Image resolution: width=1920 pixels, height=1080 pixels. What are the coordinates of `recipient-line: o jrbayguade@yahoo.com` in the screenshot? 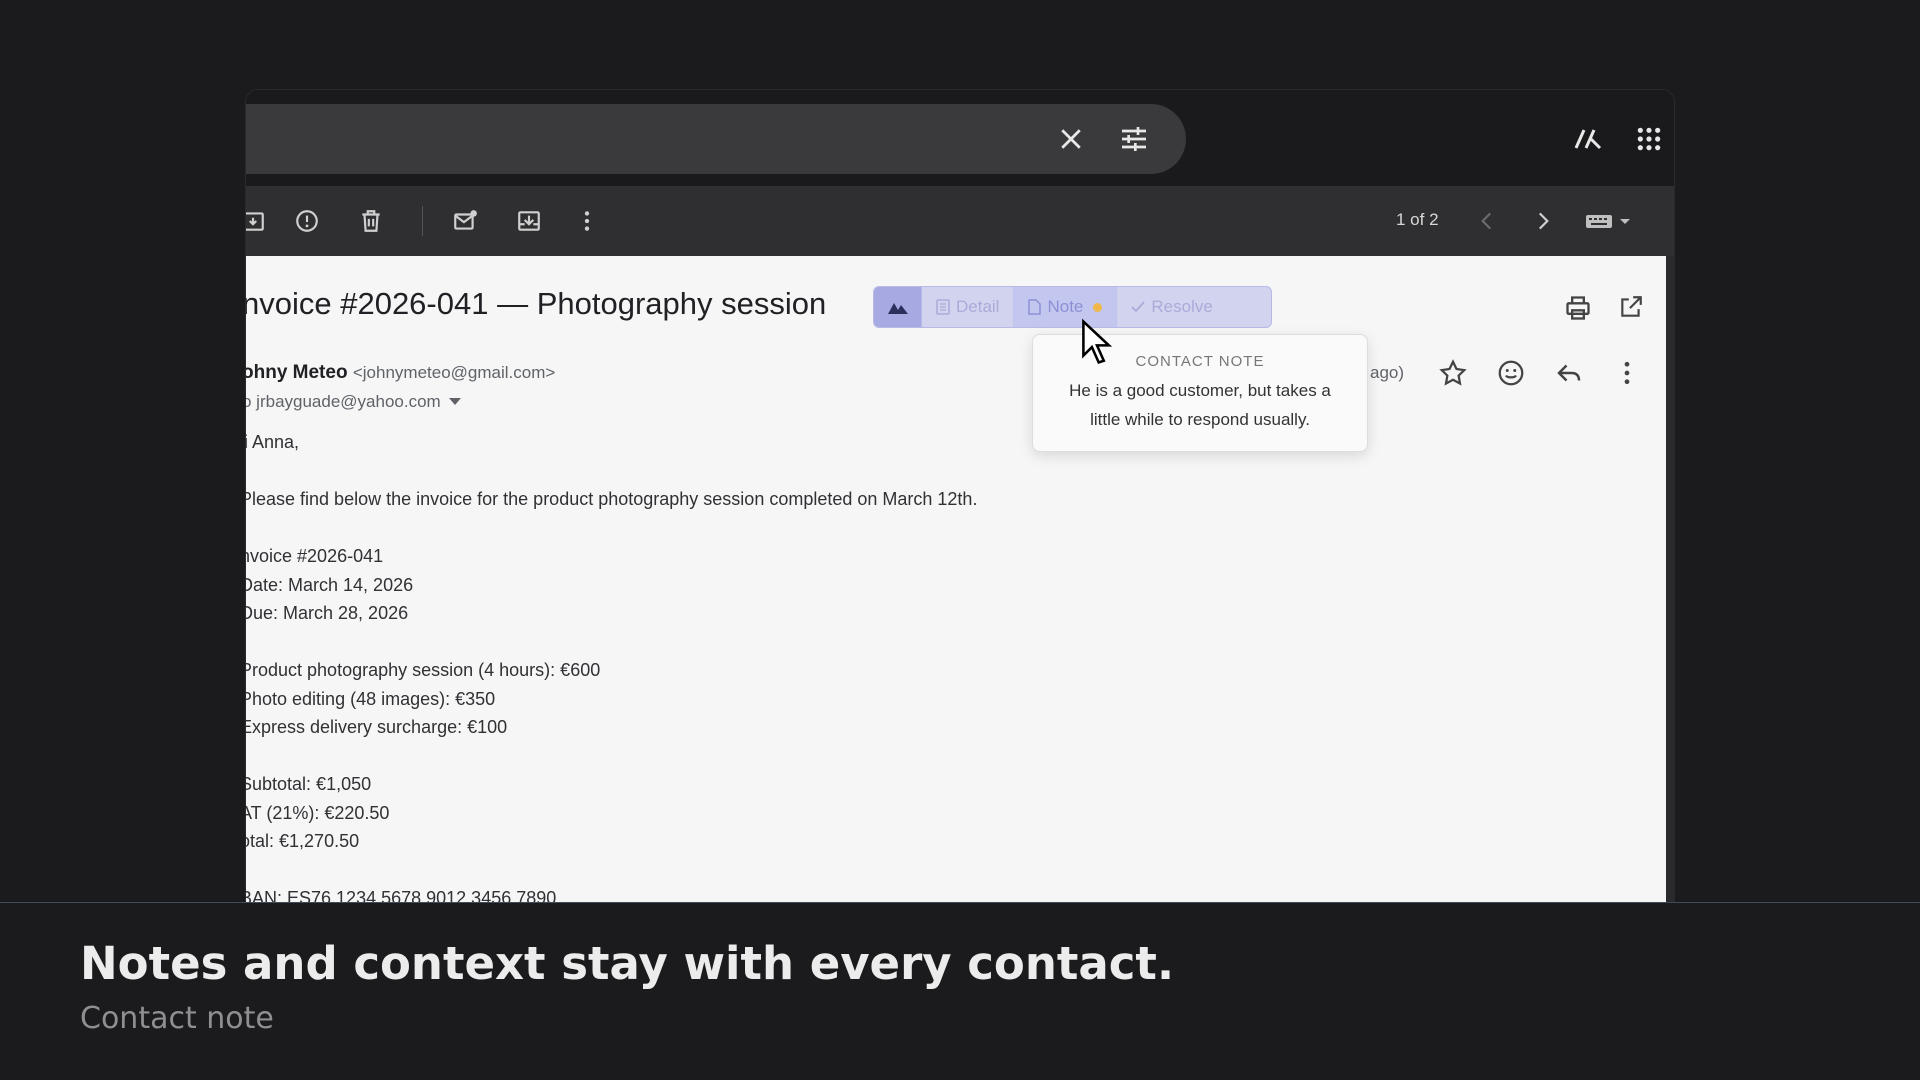 It's located at (353, 402).